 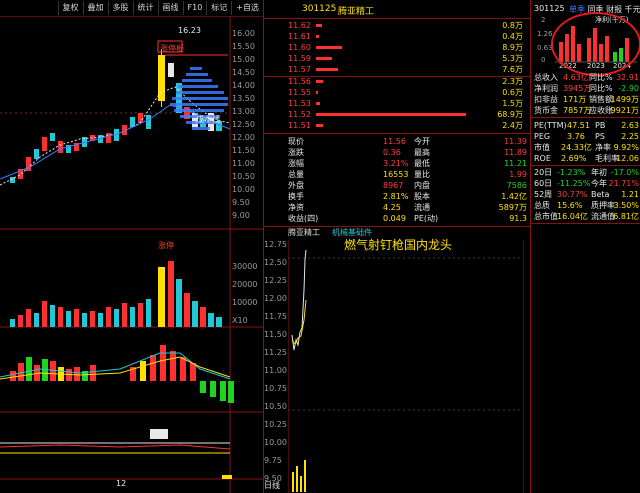 What do you see at coordinates (356, 12) in the screenshot?
I see `stock-name: 腾亚精工` at bounding box center [356, 12].